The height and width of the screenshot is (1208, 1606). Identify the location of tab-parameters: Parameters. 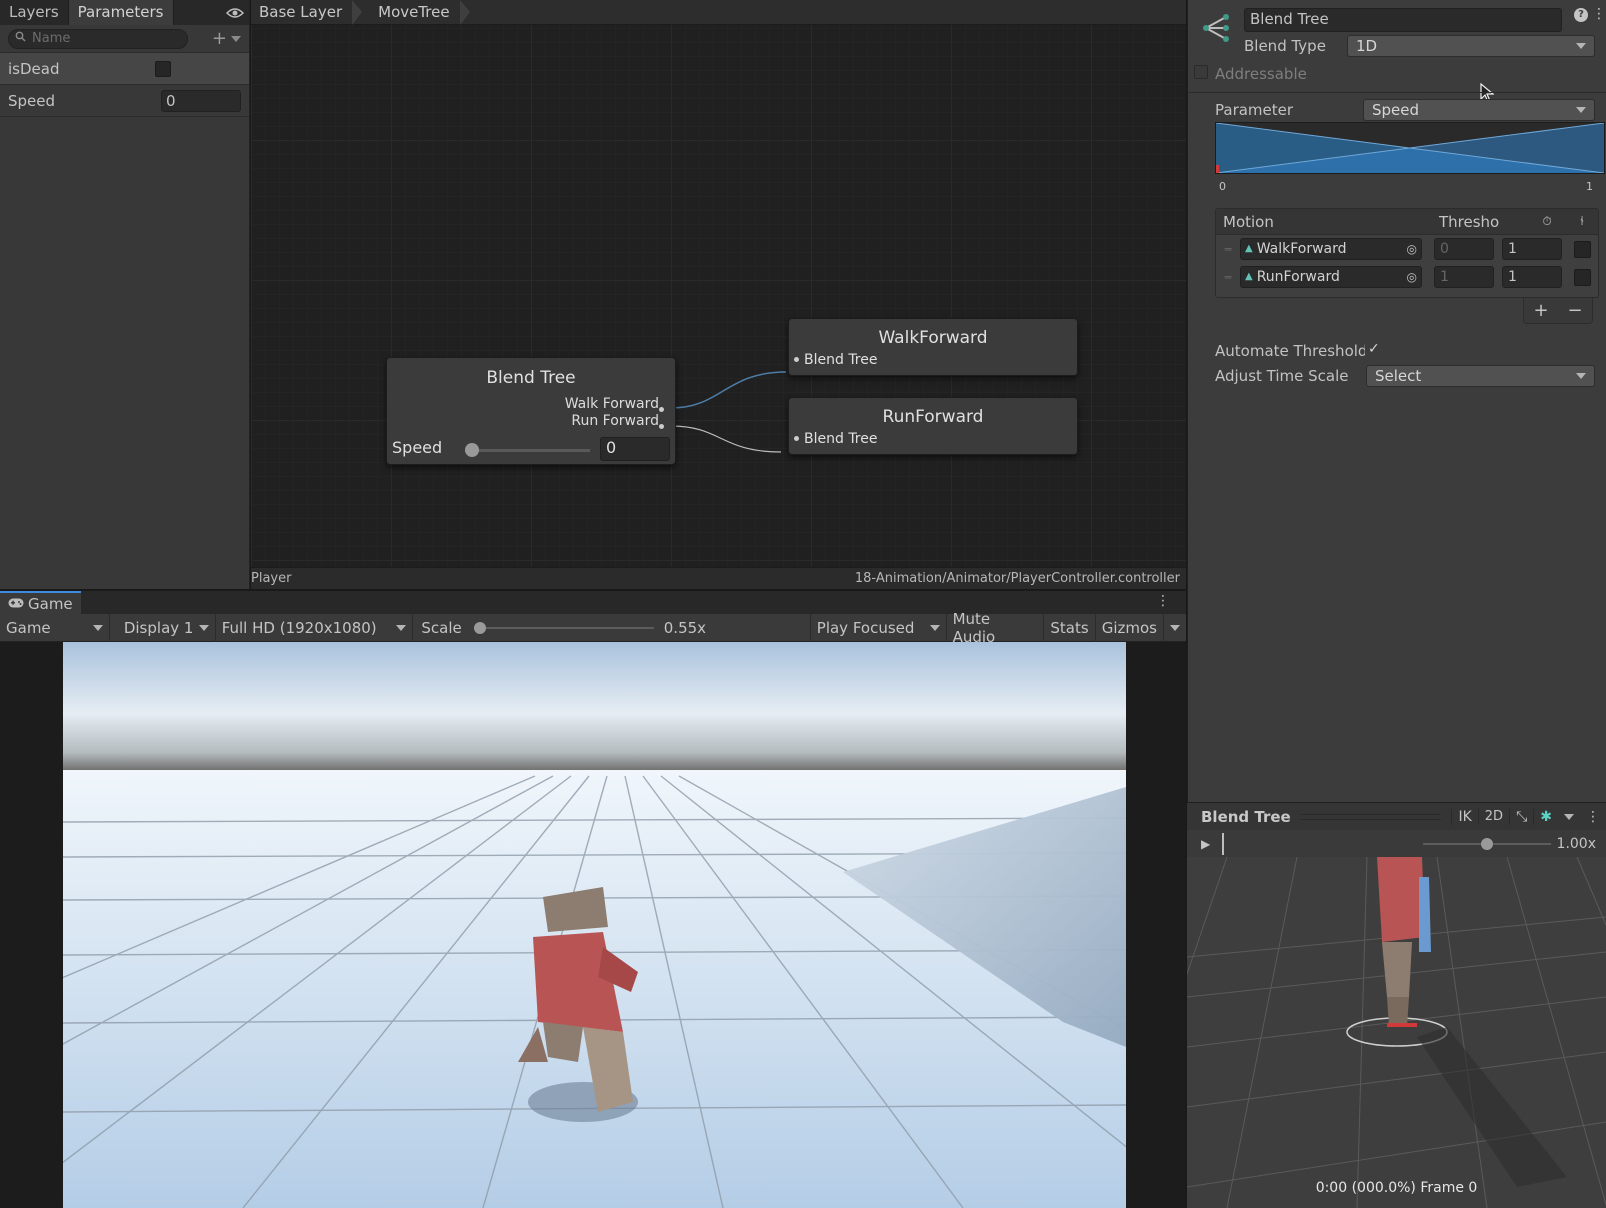
(121, 12).